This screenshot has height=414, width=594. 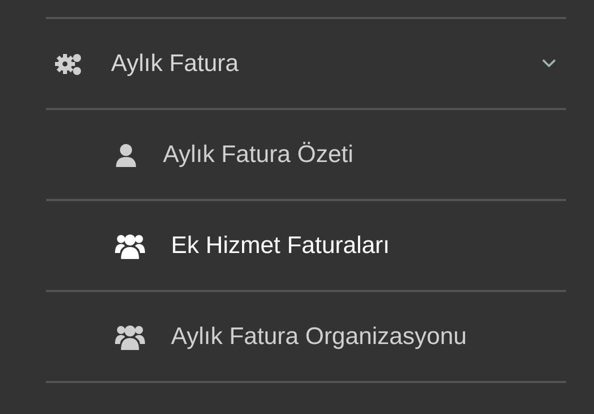 What do you see at coordinates (549, 63) in the screenshot?
I see `chevron-down-icon` at bounding box center [549, 63].